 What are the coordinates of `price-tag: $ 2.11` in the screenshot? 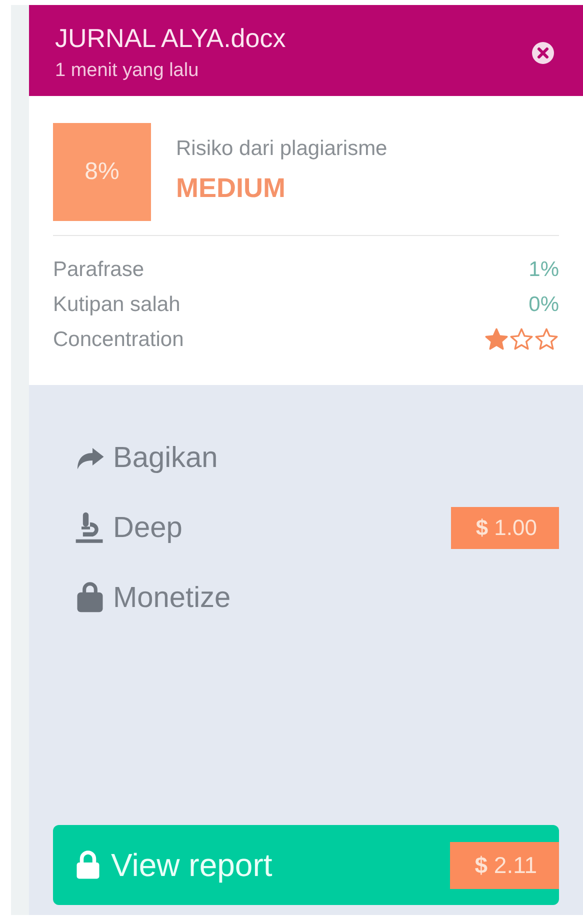 It's located at (504, 865).